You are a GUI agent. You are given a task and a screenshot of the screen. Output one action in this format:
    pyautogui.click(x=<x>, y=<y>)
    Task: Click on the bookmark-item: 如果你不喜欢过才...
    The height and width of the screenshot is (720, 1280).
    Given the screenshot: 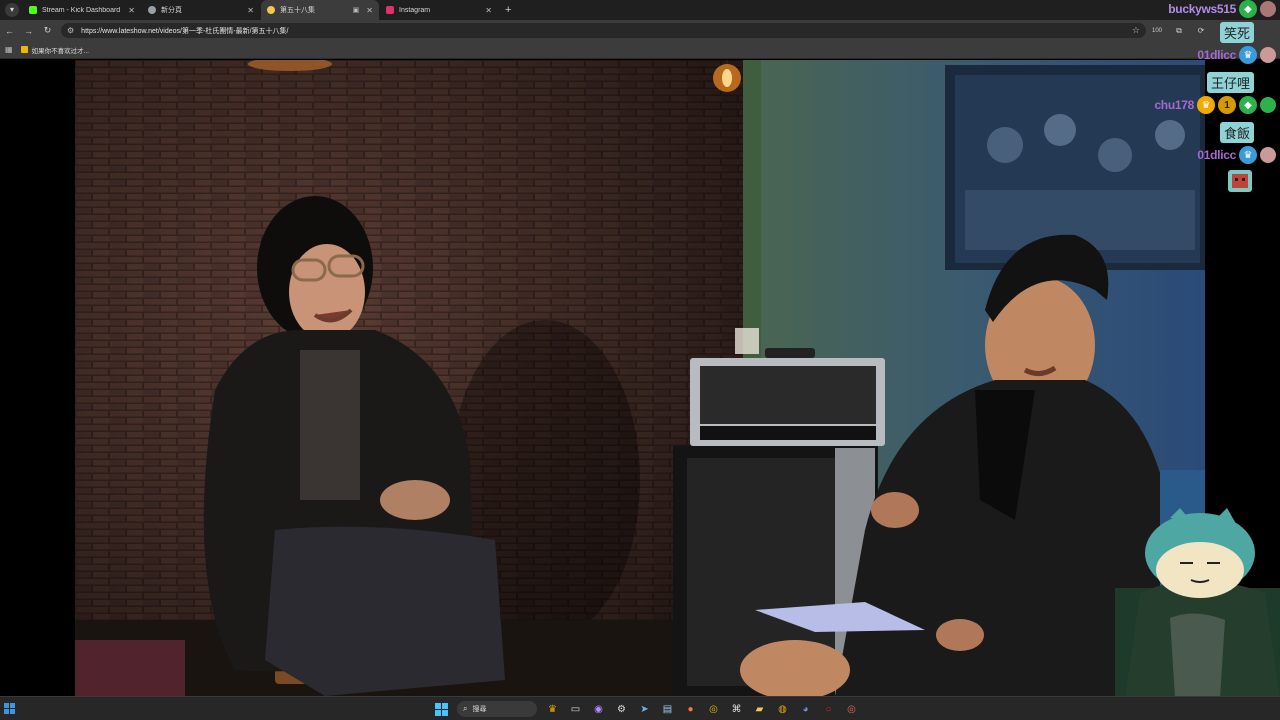 What is the action you would take?
    pyautogui.click(x=54, y=50)
    